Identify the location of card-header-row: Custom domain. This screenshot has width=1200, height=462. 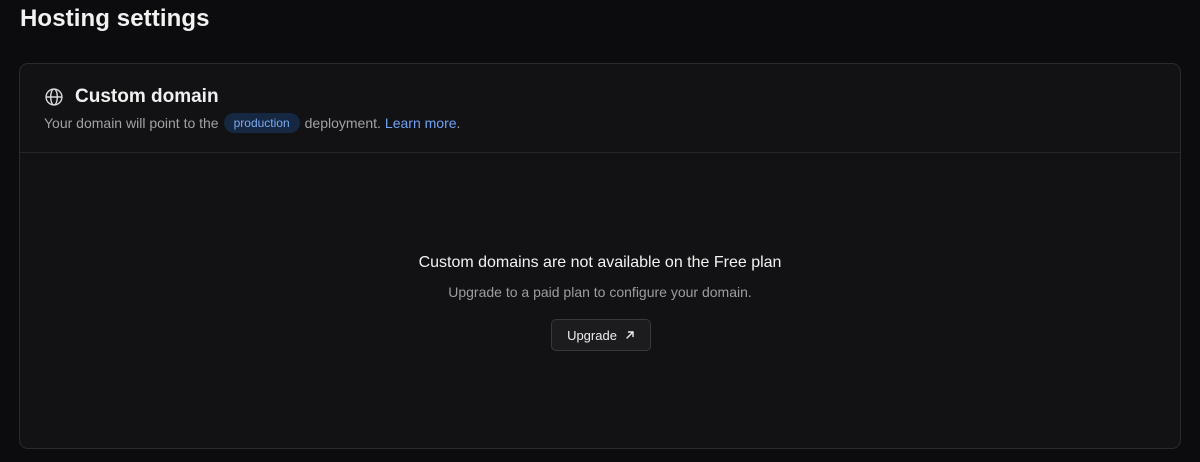
(131, 97).